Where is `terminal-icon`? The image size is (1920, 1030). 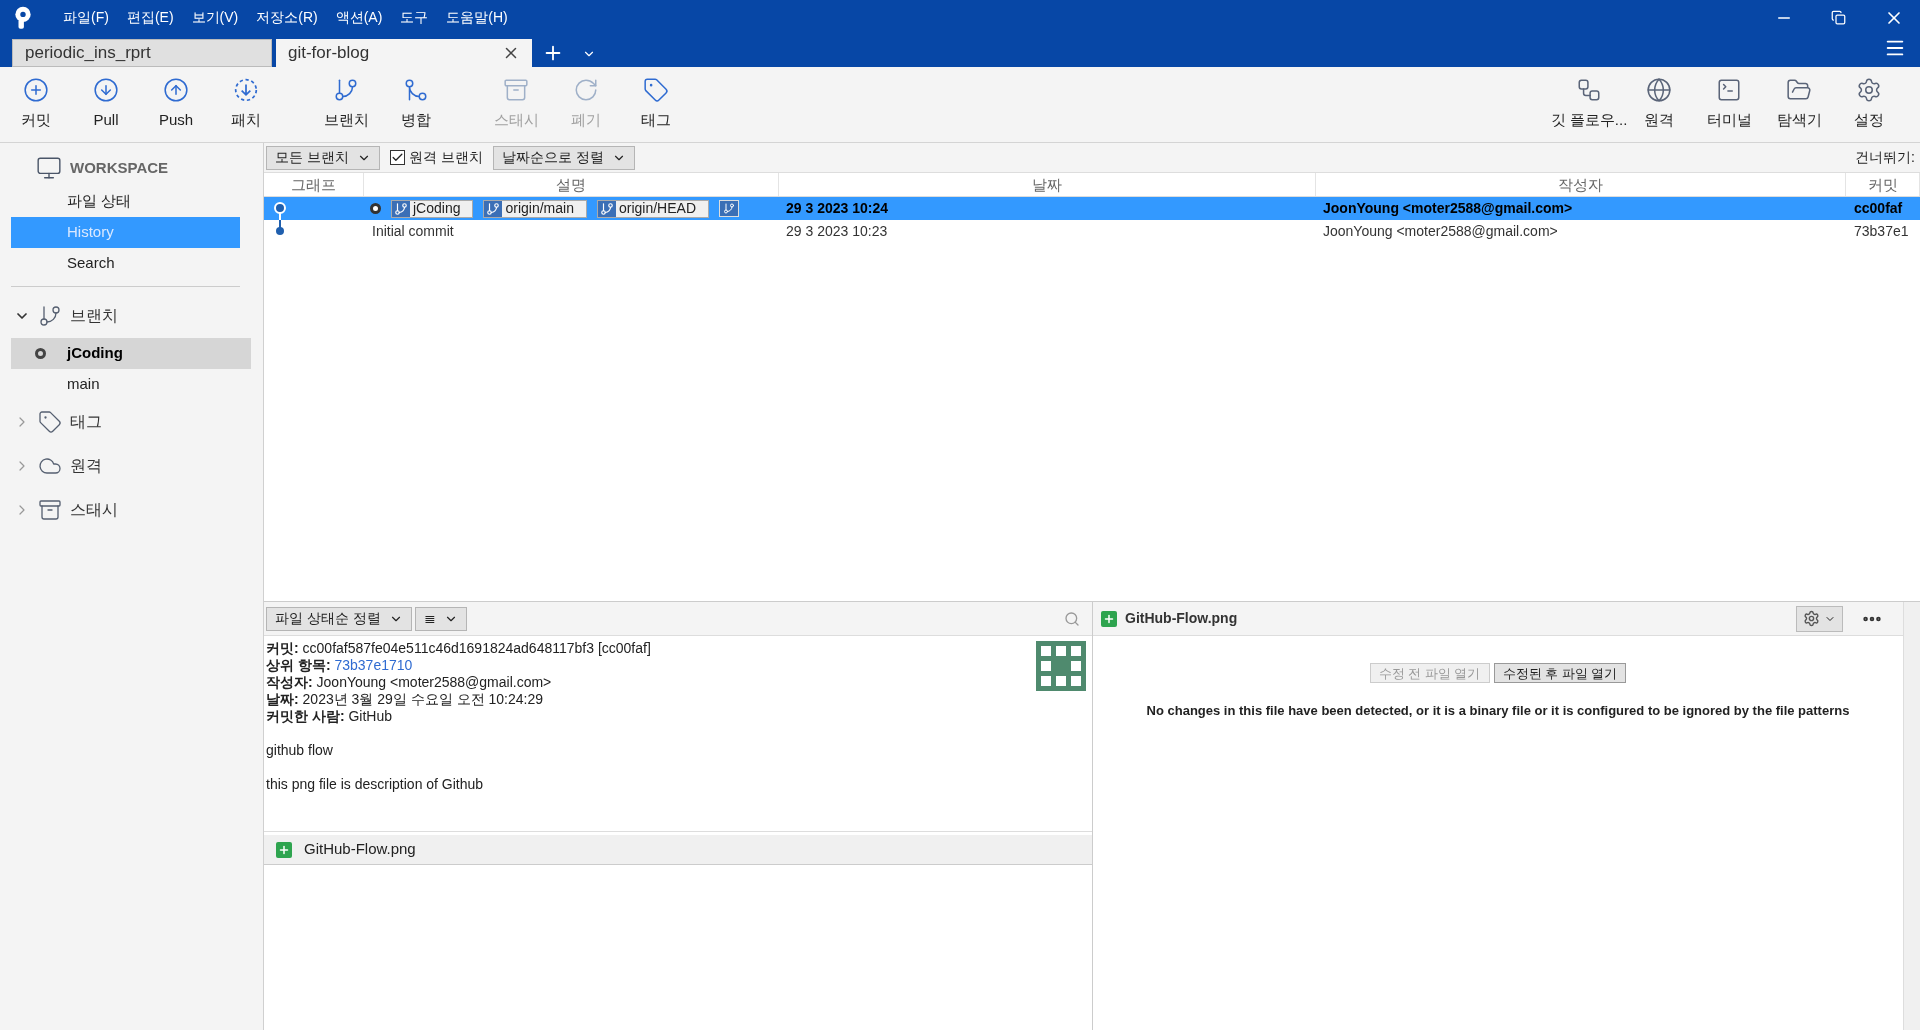 terminal-icon is located at coordinates (1729, 90).